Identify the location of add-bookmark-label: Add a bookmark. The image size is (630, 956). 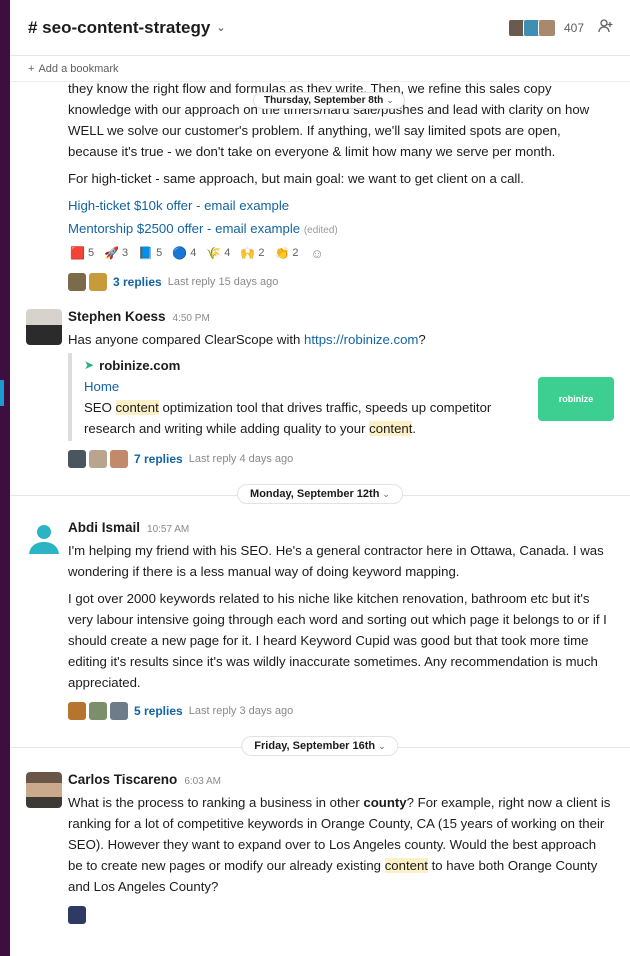
(78, 68).